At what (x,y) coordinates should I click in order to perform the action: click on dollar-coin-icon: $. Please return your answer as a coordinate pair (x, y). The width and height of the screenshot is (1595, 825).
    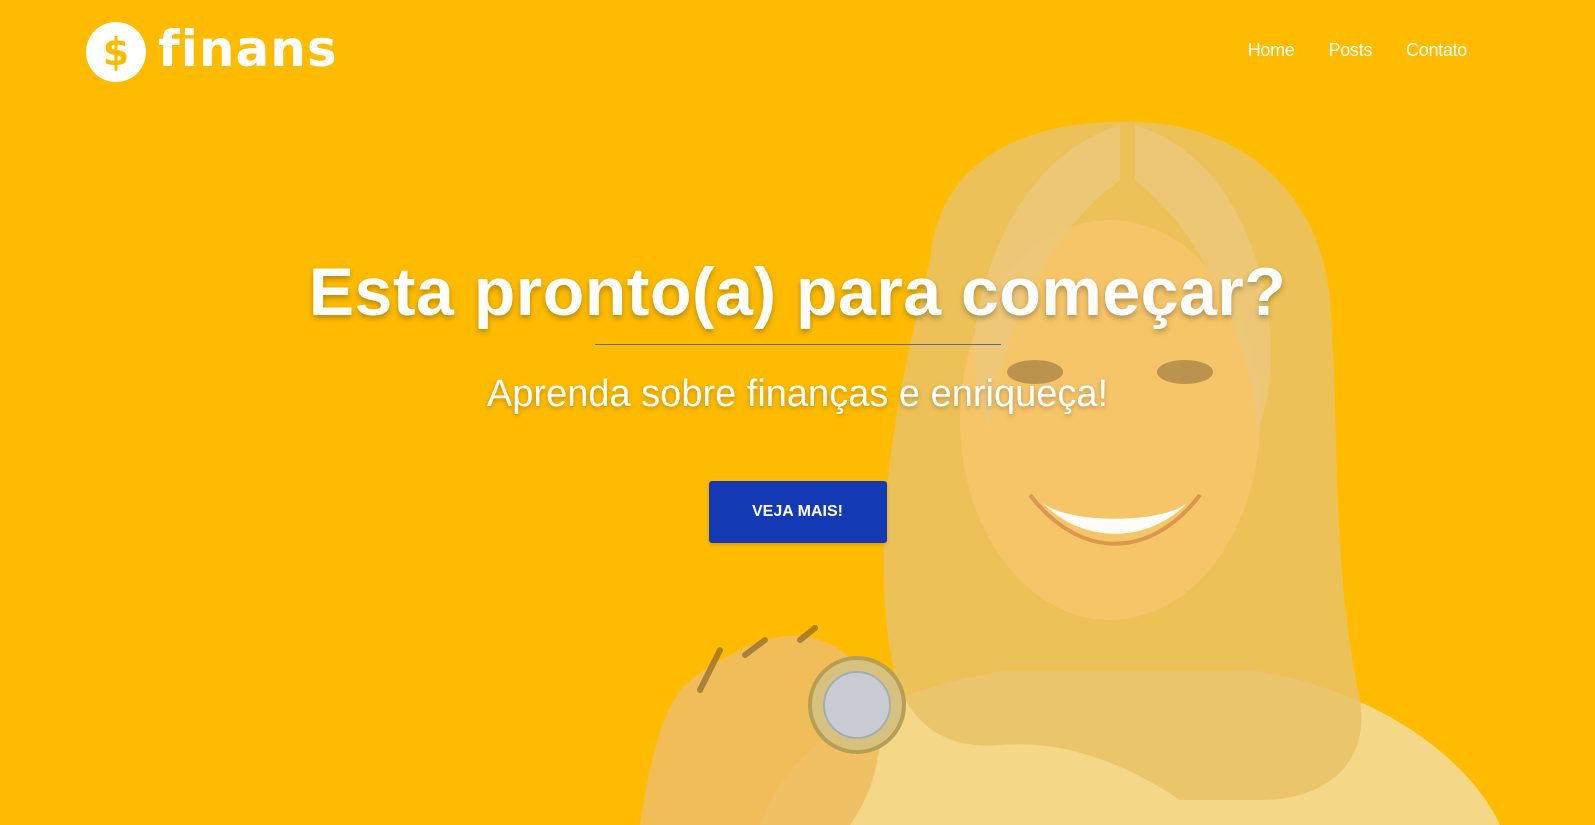
    Looking at the image, I should click on (116, 52).